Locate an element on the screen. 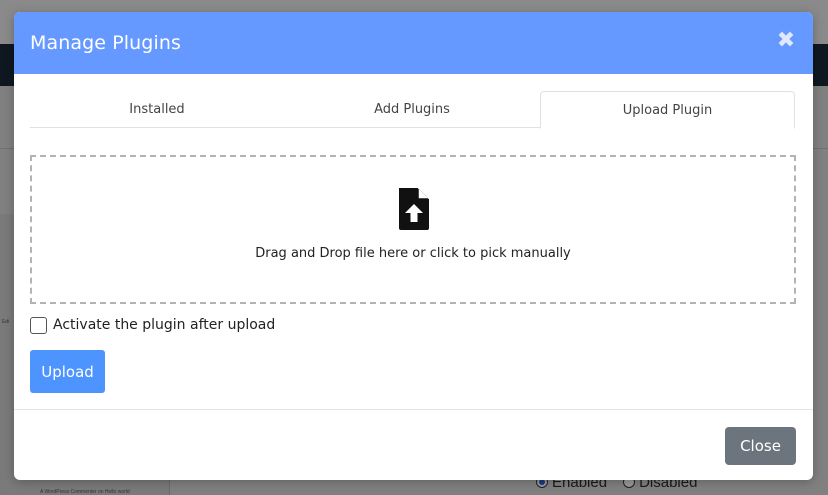  close-button: Close is located at coordinates (760, 446).